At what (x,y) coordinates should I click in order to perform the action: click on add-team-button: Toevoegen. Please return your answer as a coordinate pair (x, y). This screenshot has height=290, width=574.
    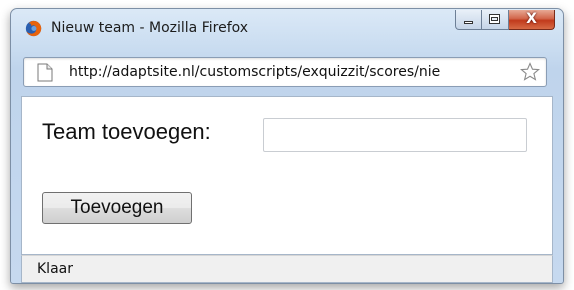
    Looking at the image, I should click on (117, 208).